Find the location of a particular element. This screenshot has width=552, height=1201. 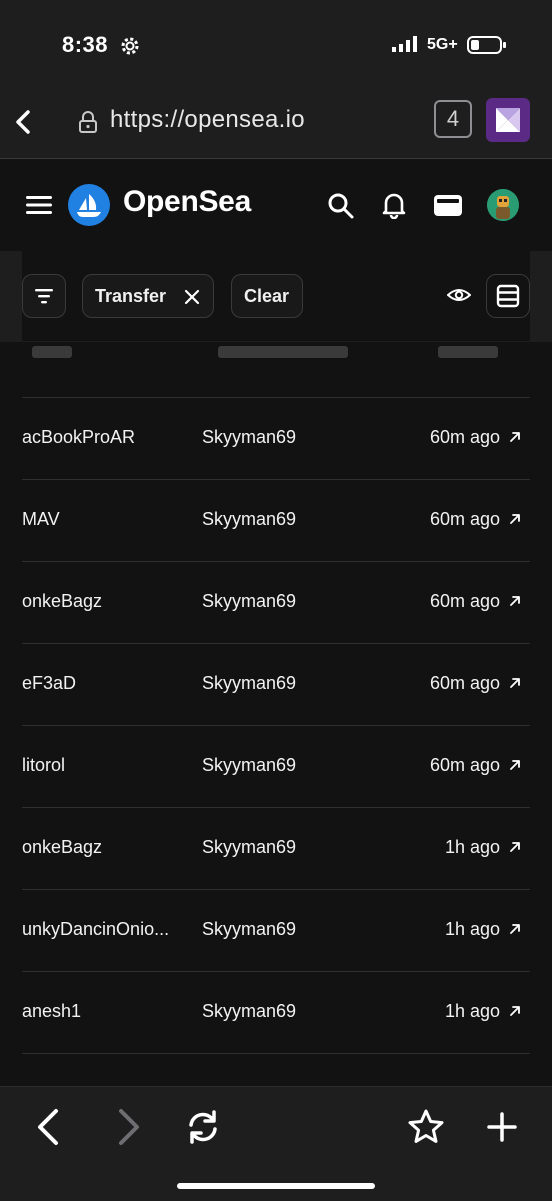

filter-button is located at coordinates (44, 296).